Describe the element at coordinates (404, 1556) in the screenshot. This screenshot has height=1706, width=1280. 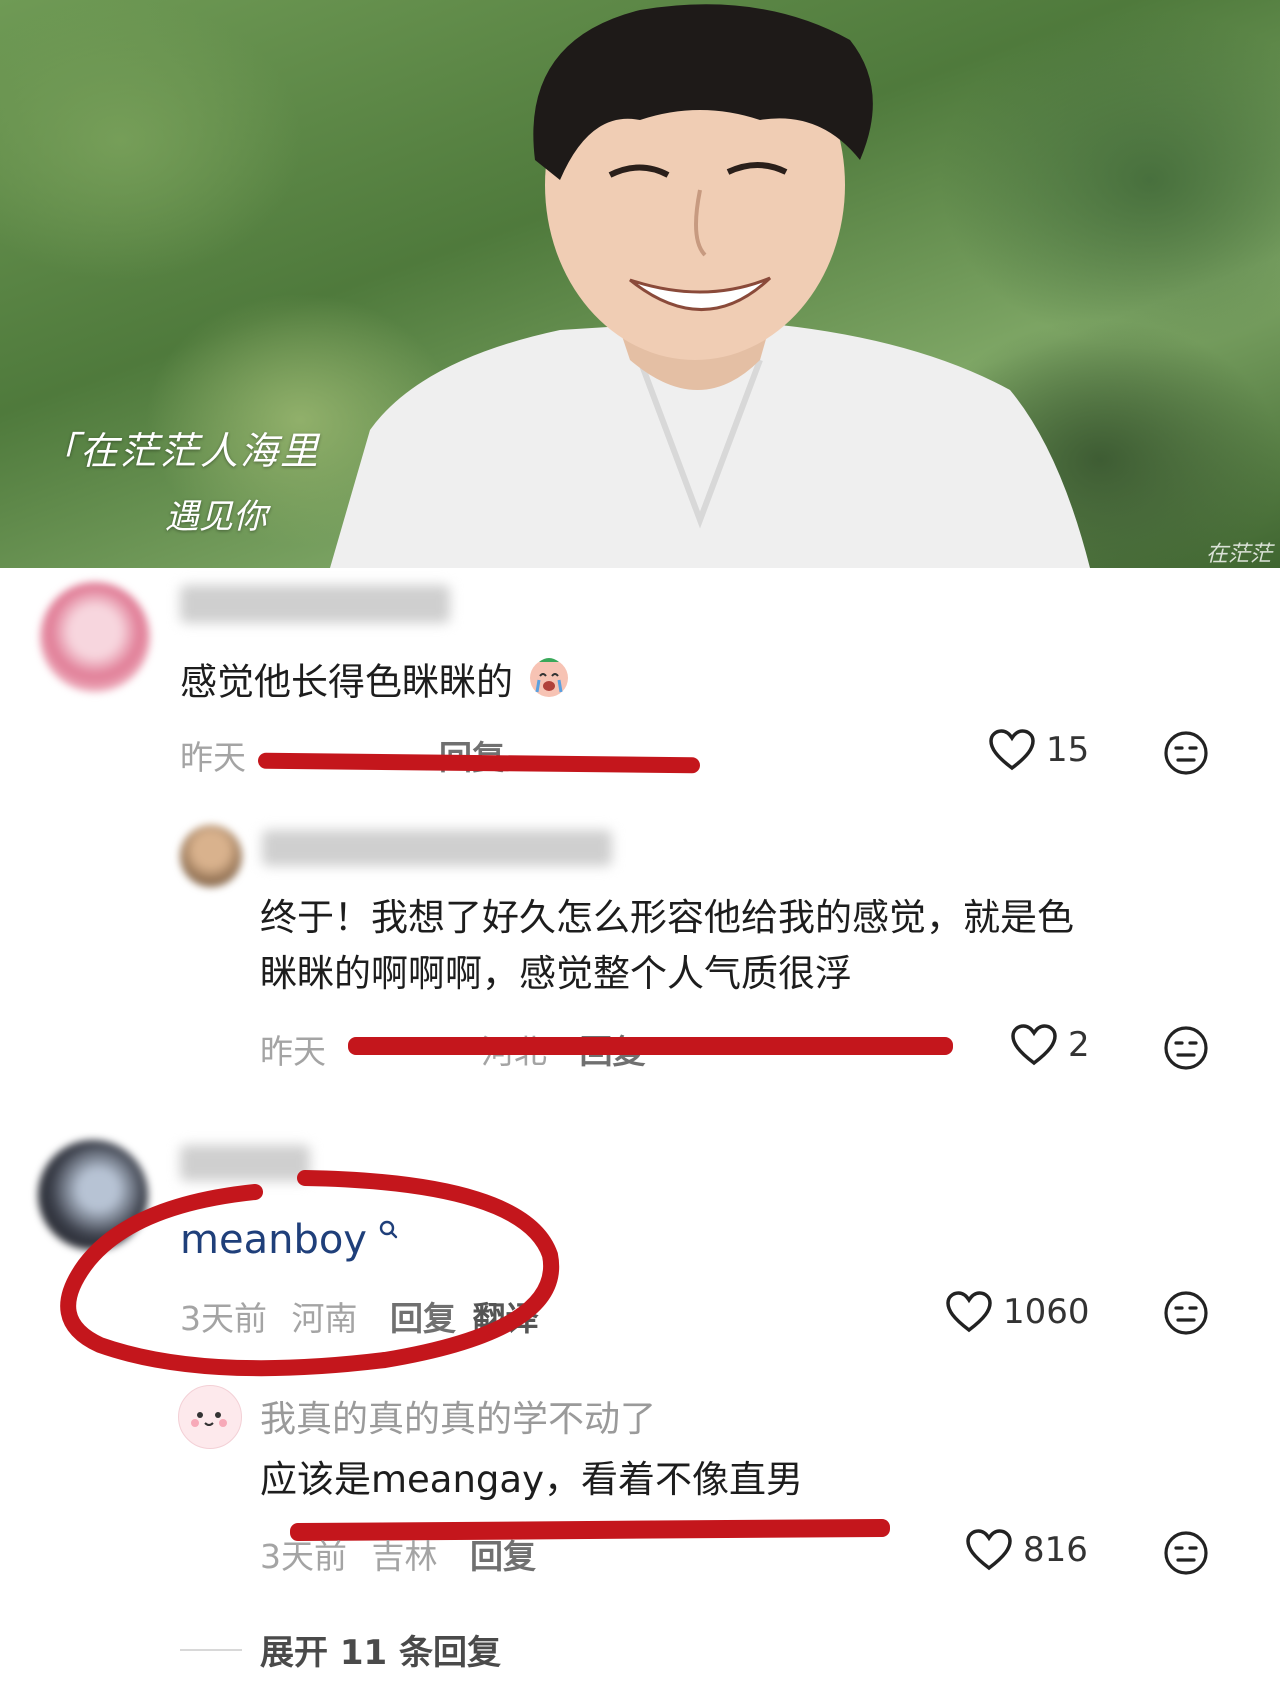
I see `reply-location: 吉林` at that location.